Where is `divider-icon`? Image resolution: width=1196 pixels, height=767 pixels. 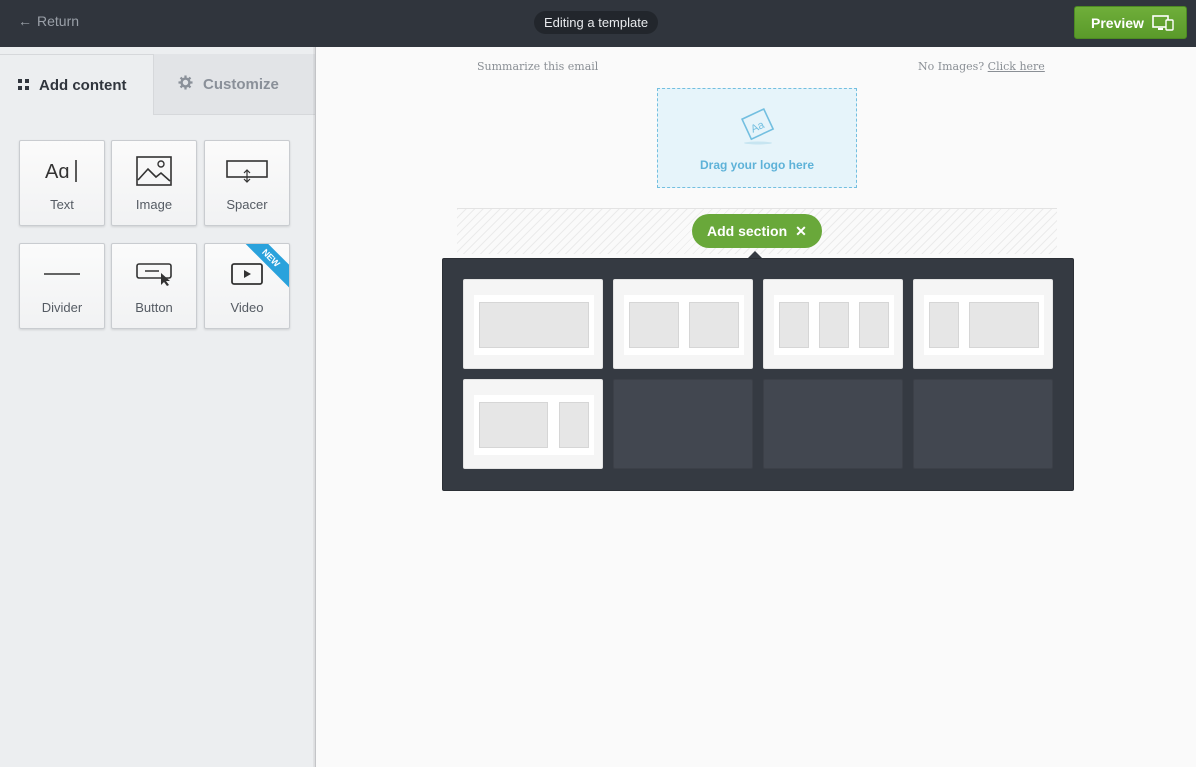 divider-icon is located at coordinates (62, 274).